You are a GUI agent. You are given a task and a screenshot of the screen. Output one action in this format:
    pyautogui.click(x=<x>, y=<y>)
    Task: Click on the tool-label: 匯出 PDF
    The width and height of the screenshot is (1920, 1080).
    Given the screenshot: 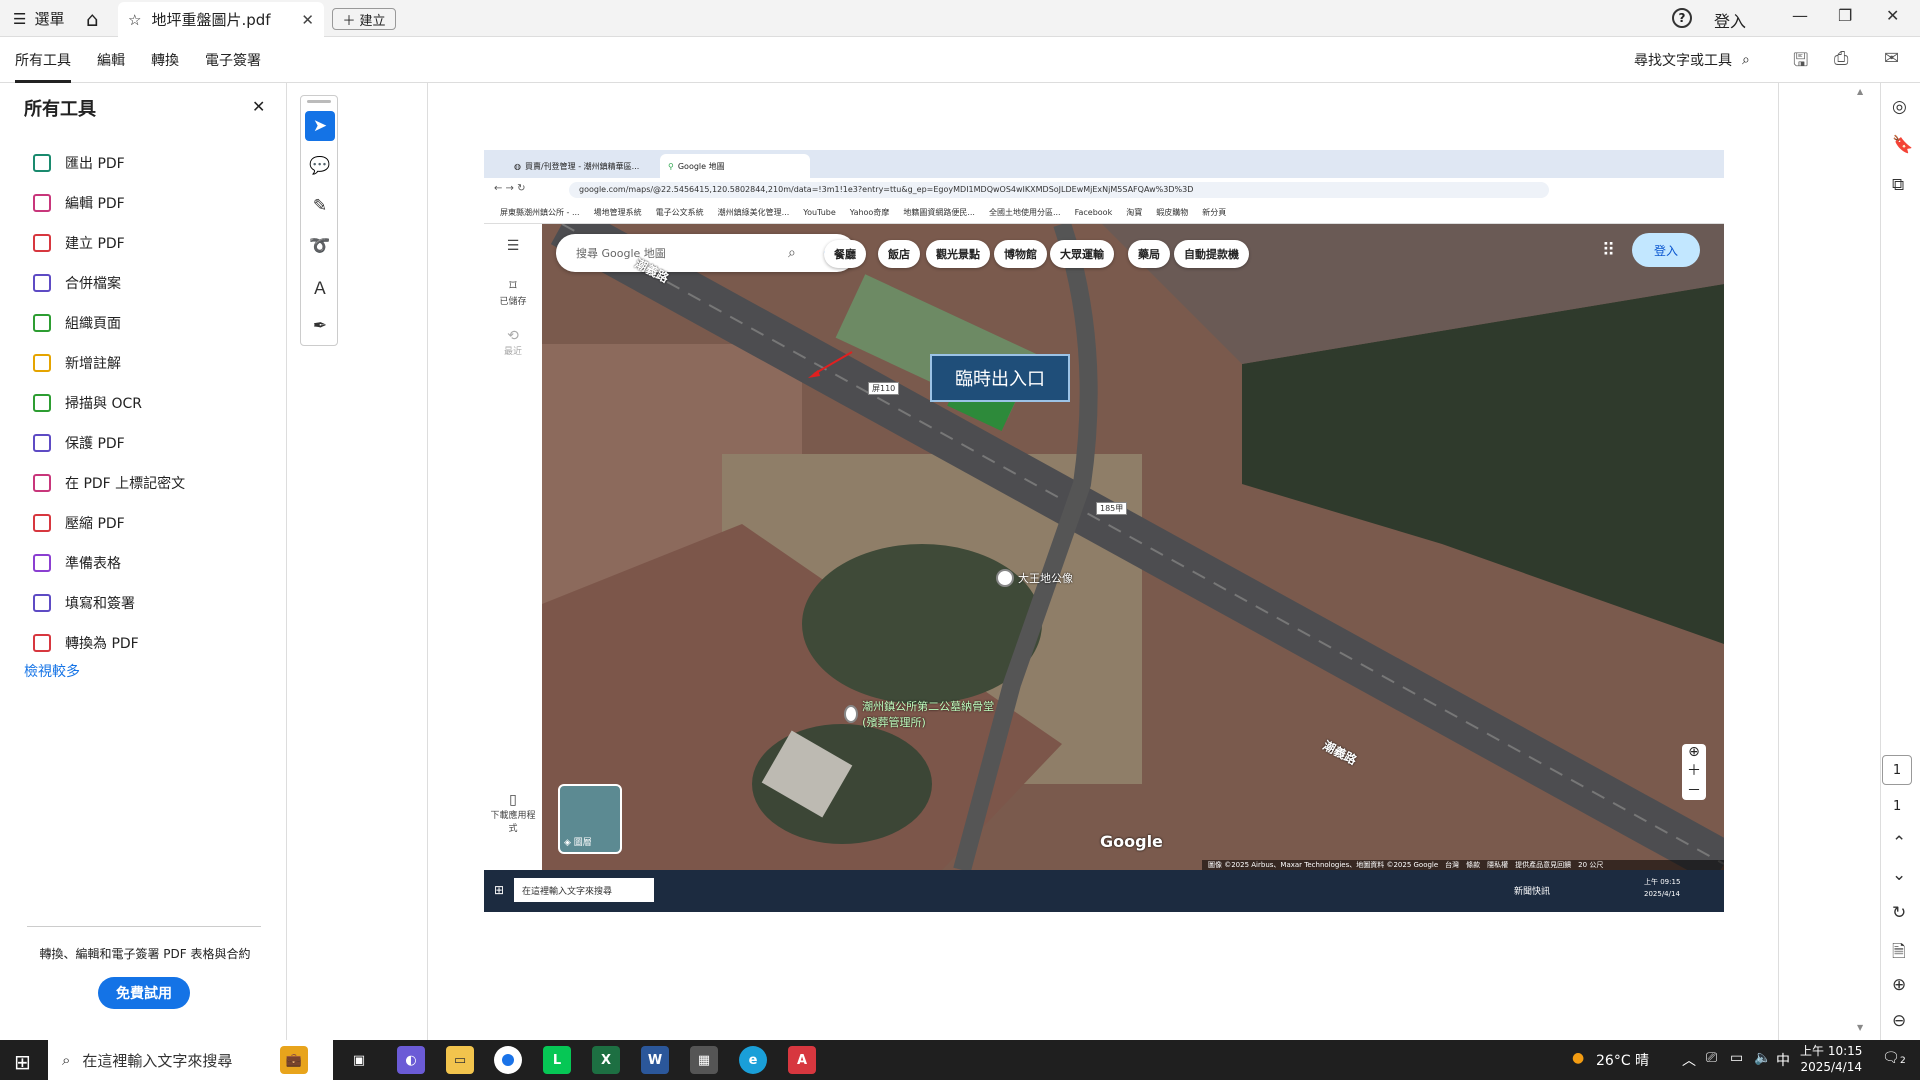 What is the action you would take?
    pyautogui.click(x=95, y=164)
    